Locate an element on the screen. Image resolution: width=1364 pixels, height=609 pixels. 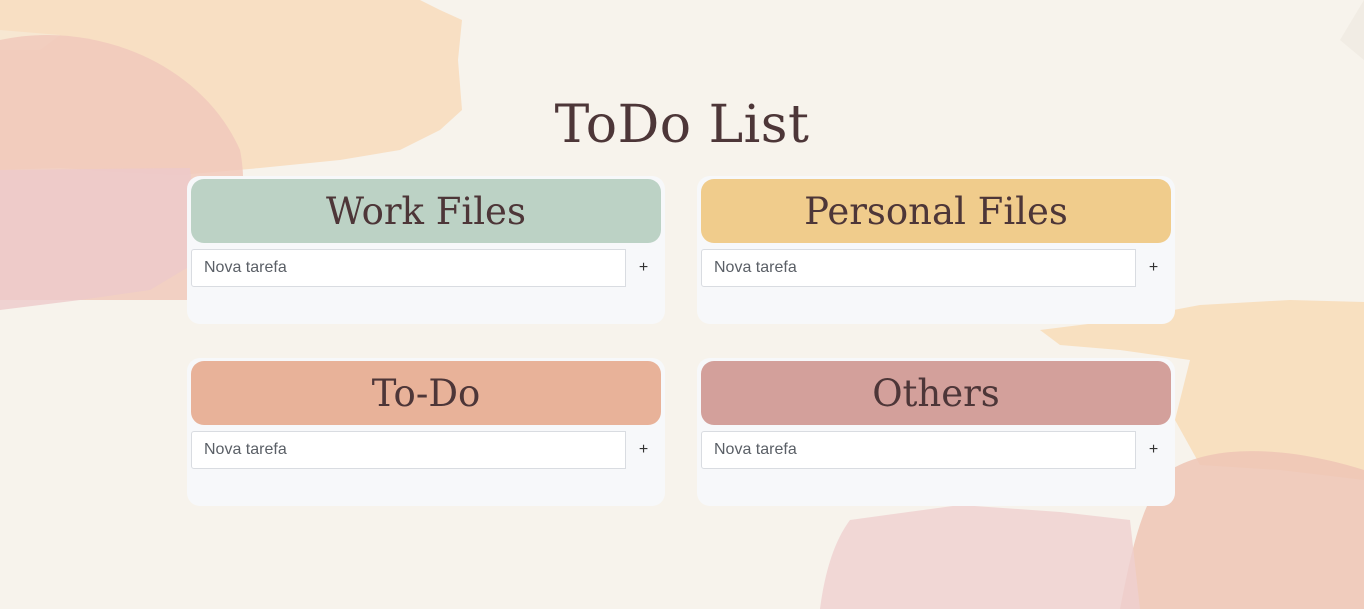
list-card-to-do: To-Do + is located at coordinates (426, 432).